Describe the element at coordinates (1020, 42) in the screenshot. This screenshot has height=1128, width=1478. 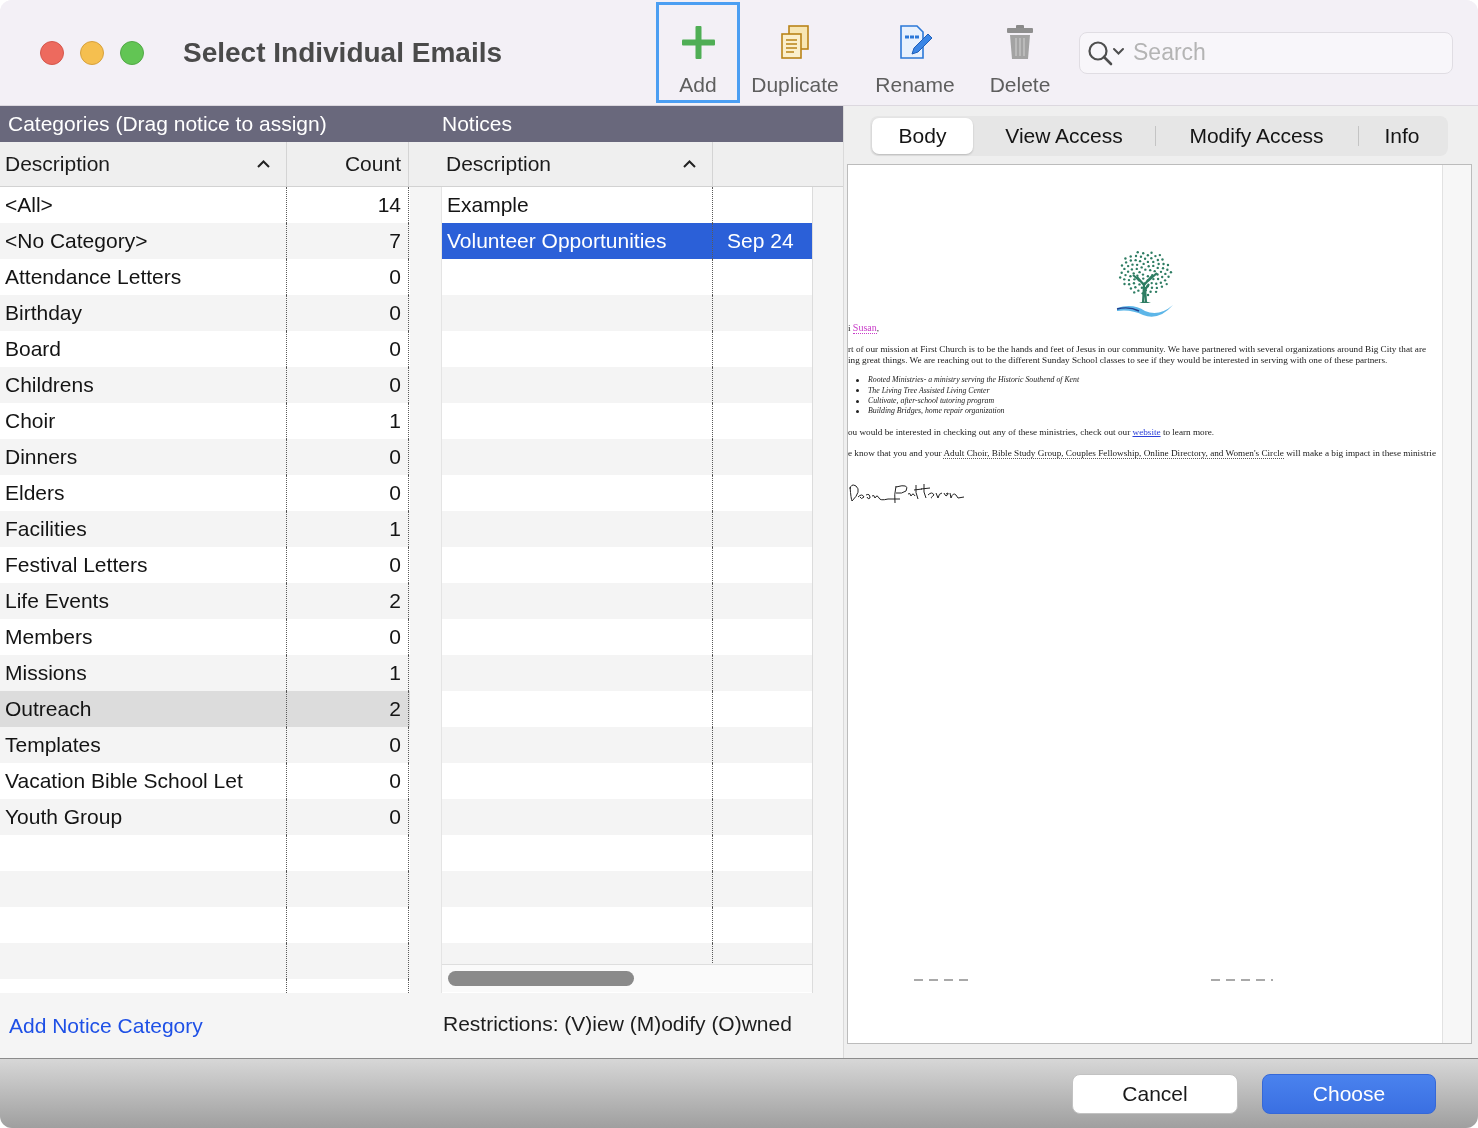
I see `trash-icon` at that location.